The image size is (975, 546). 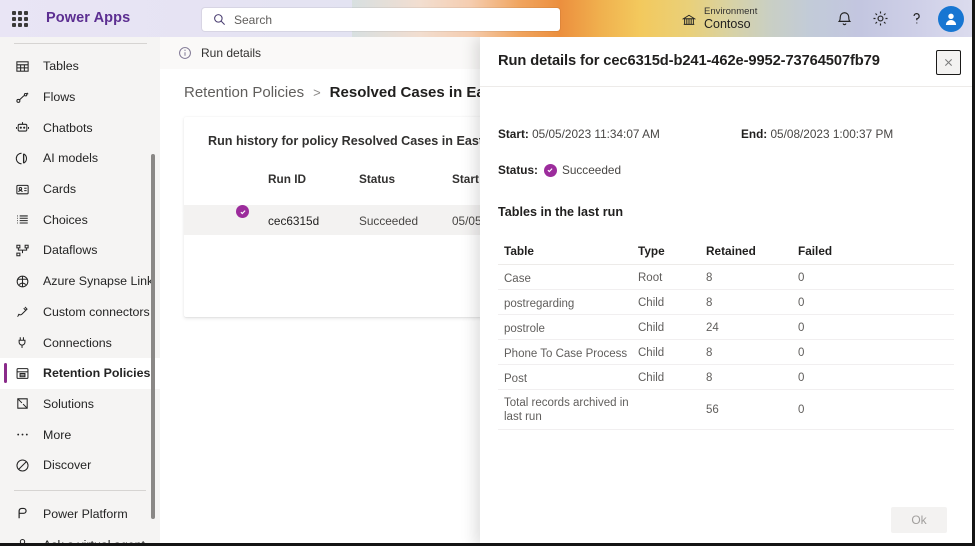 I want to click on sidebar-item-label: Custom connectors, so click(x=96, y=311).